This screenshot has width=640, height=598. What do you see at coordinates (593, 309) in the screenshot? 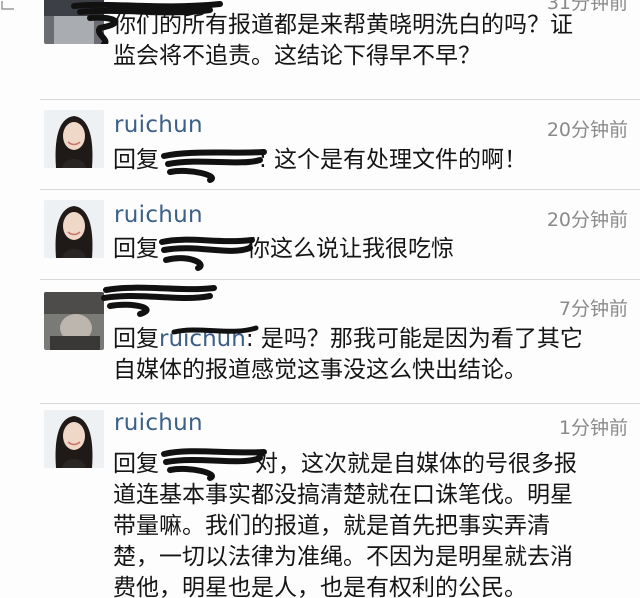
I see `comment-time: 7分钟前` at bounding box center [593, 309].